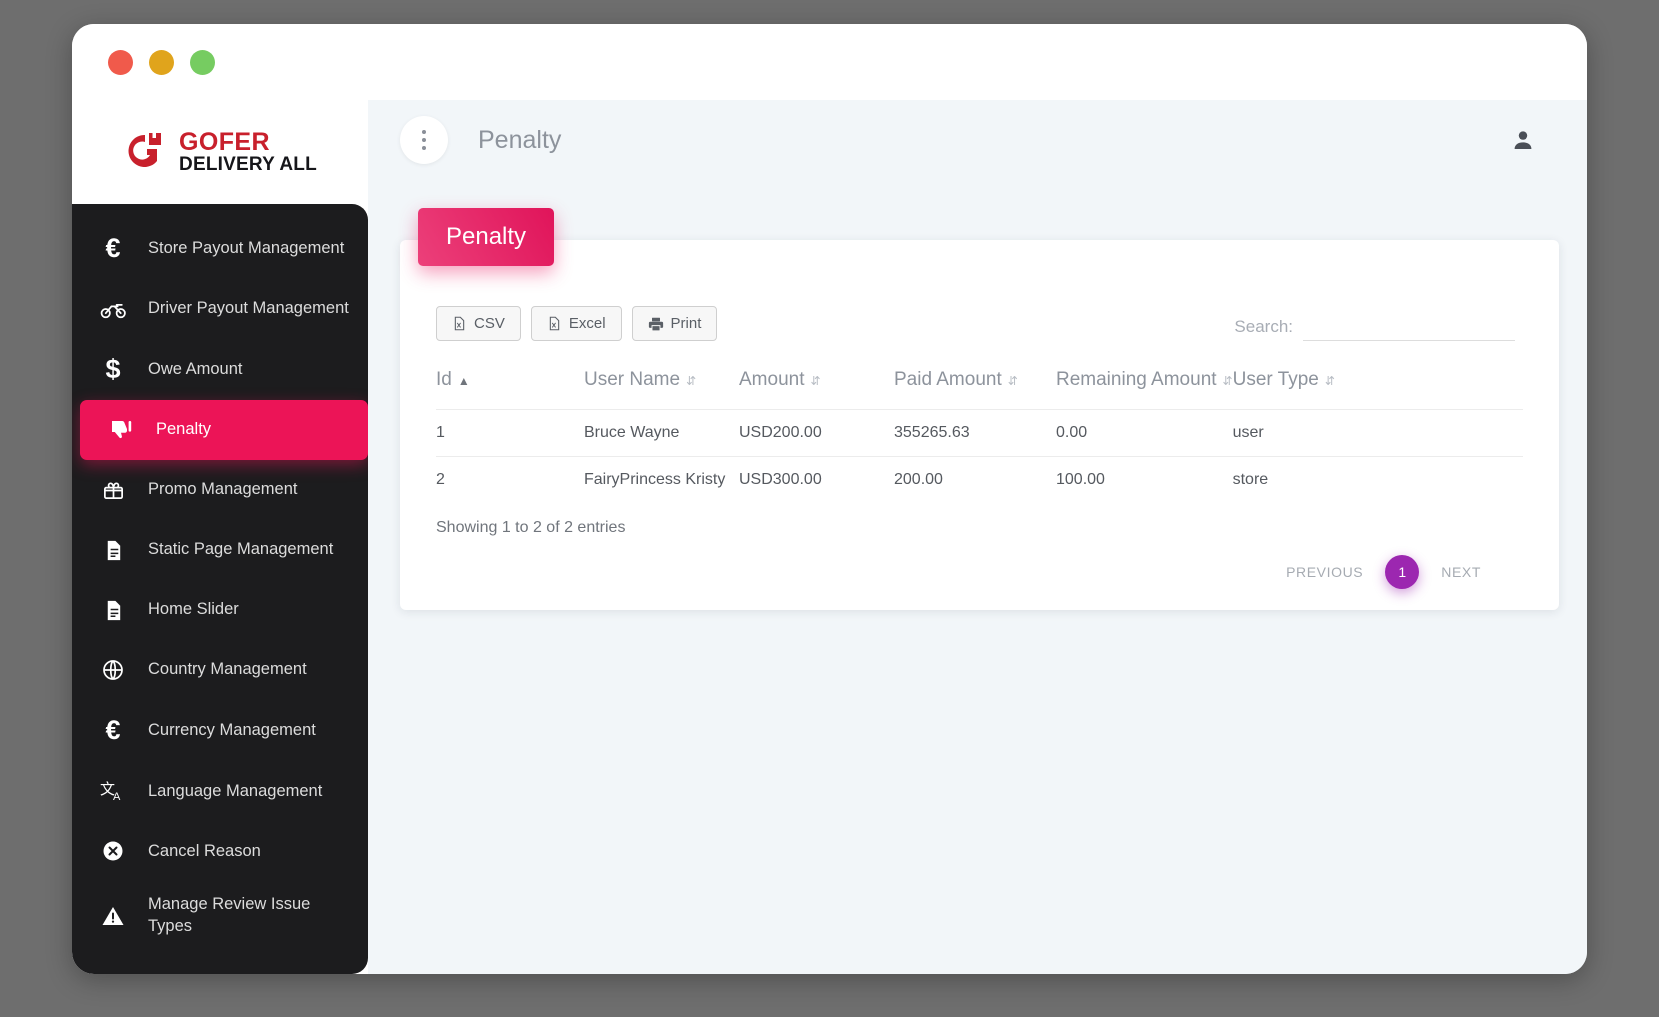 The height and width of the screenshot is (1017, 1659). Describe the element at coordinates (463, 381) in the screenshot. I see `sort-asc-icon: ▲` at that location.